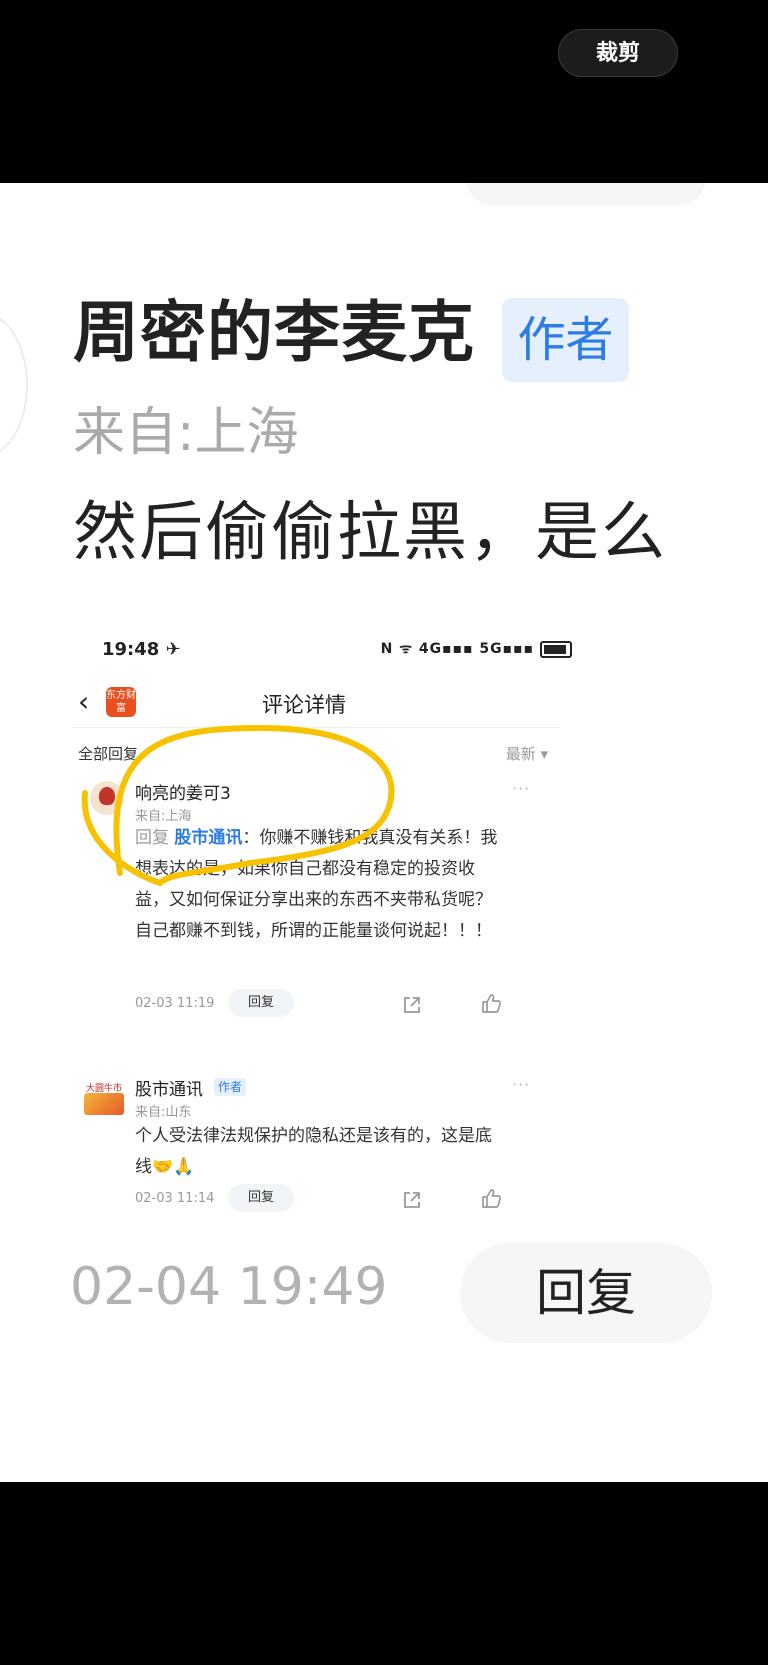 The width and height of the screenshot is (768, 1665). What do you see at coordinates (586, 194) in the screenshot?
I see `partial-pill-decoration` at bounding box center [586, 194].